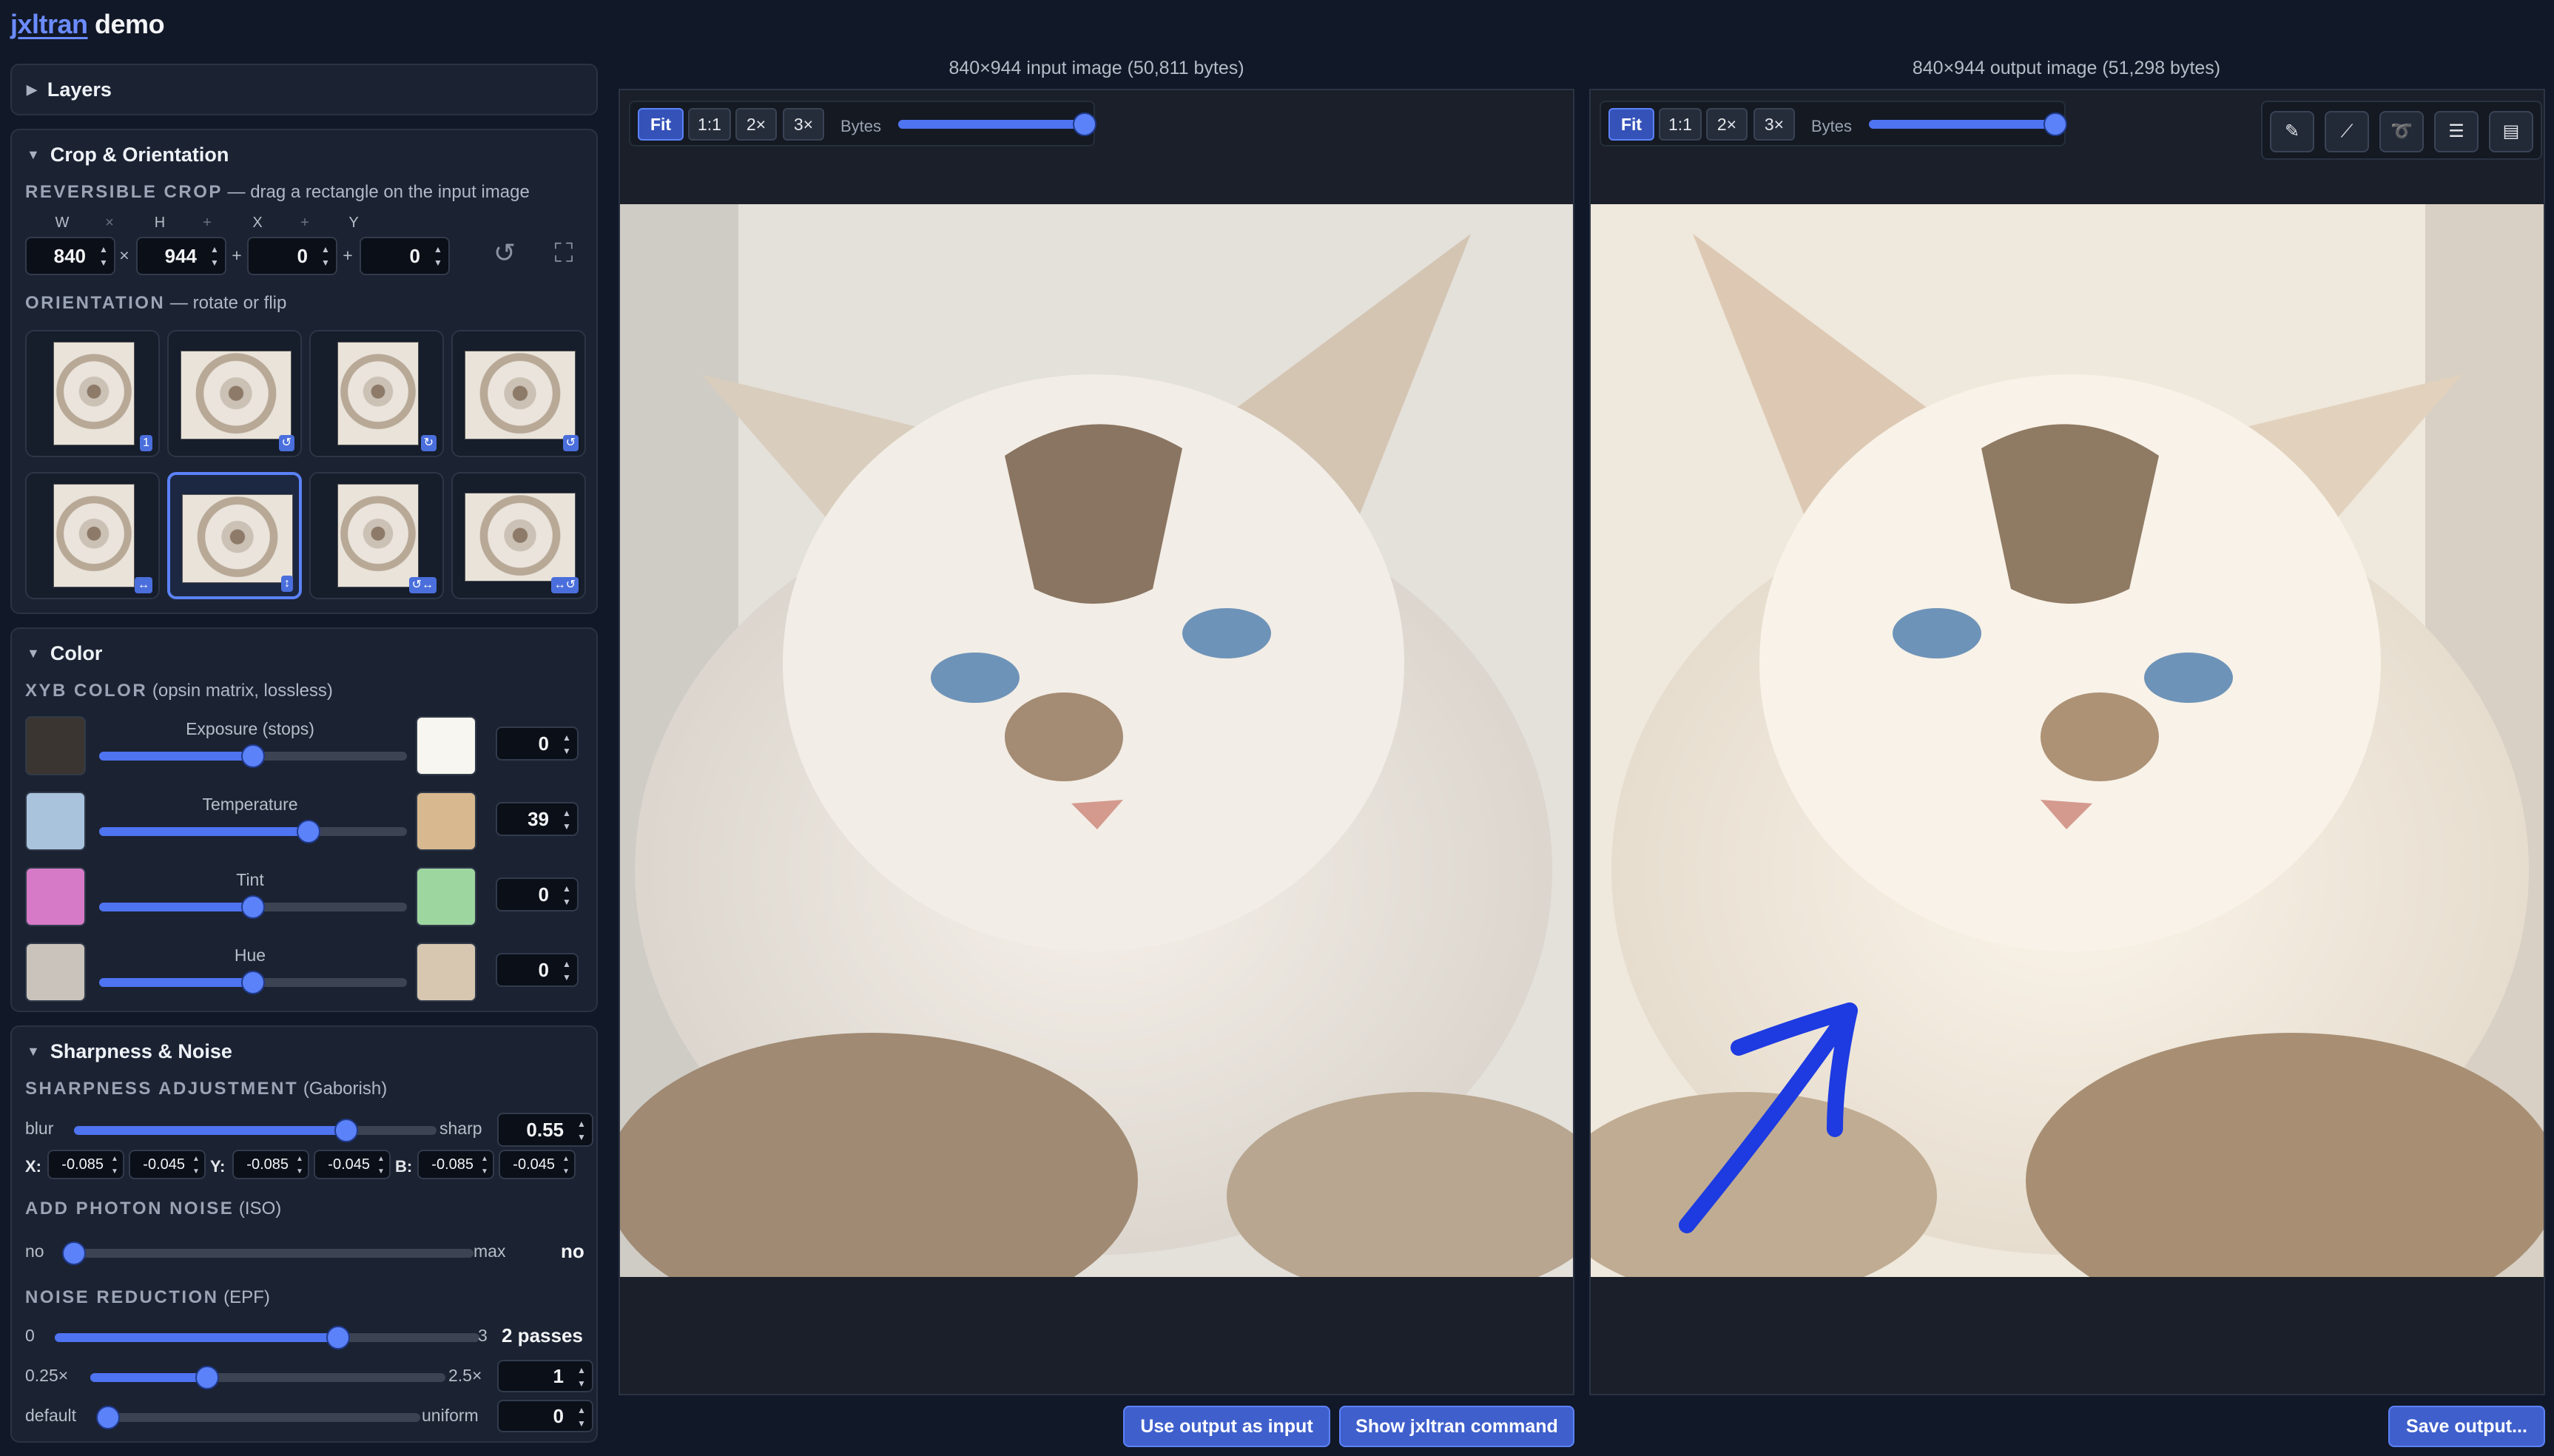 The height and width of the screenshot is (1456, 2554). I want to click on output-zoom-toolbar: Fit 1:1 2× 3× Bytes, so click(1833, 124).